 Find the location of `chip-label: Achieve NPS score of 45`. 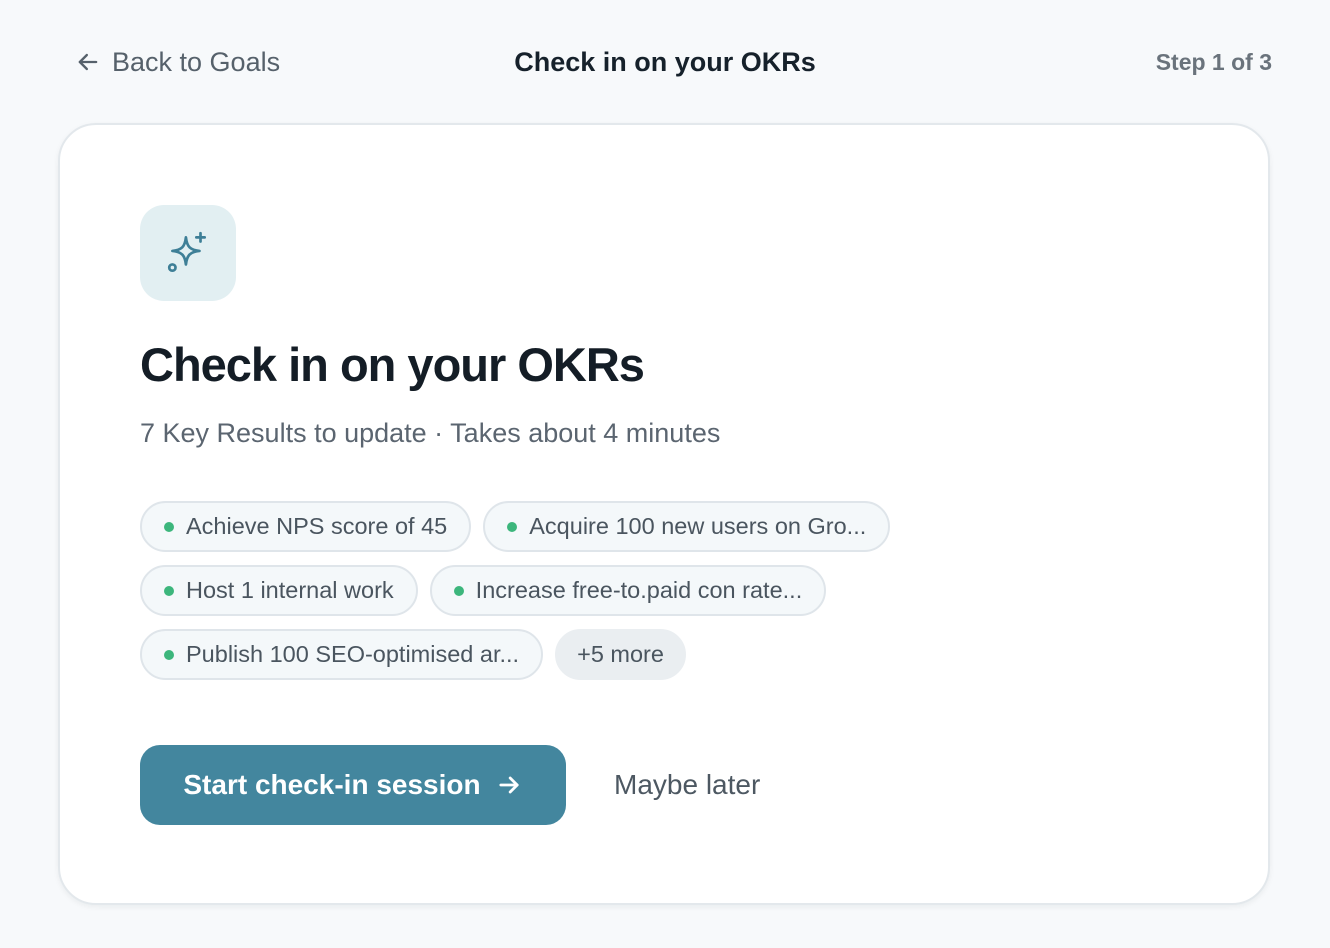

chip-label: Achieve NPS score of 45 is located at coordinates (317, 526).